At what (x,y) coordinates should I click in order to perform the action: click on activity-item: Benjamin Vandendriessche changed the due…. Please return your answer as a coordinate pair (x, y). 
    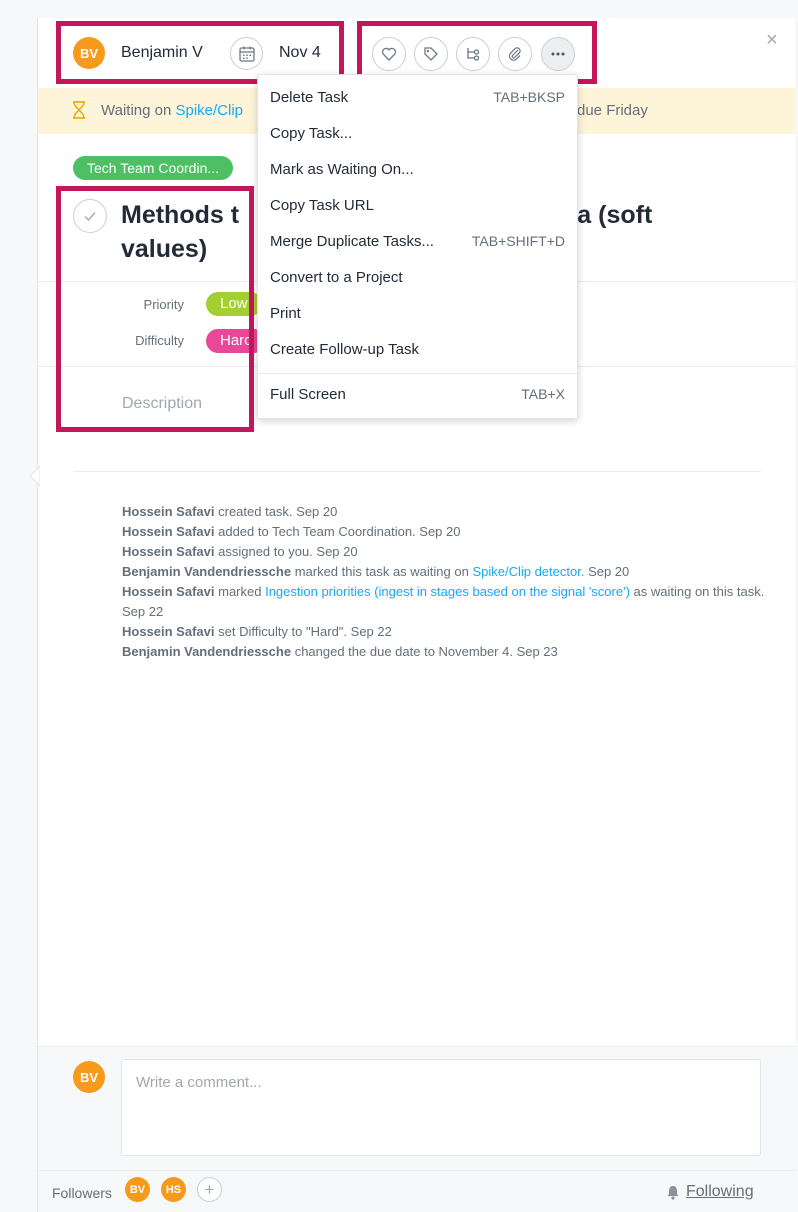
    Looking at the image, I should click on (340, 651).